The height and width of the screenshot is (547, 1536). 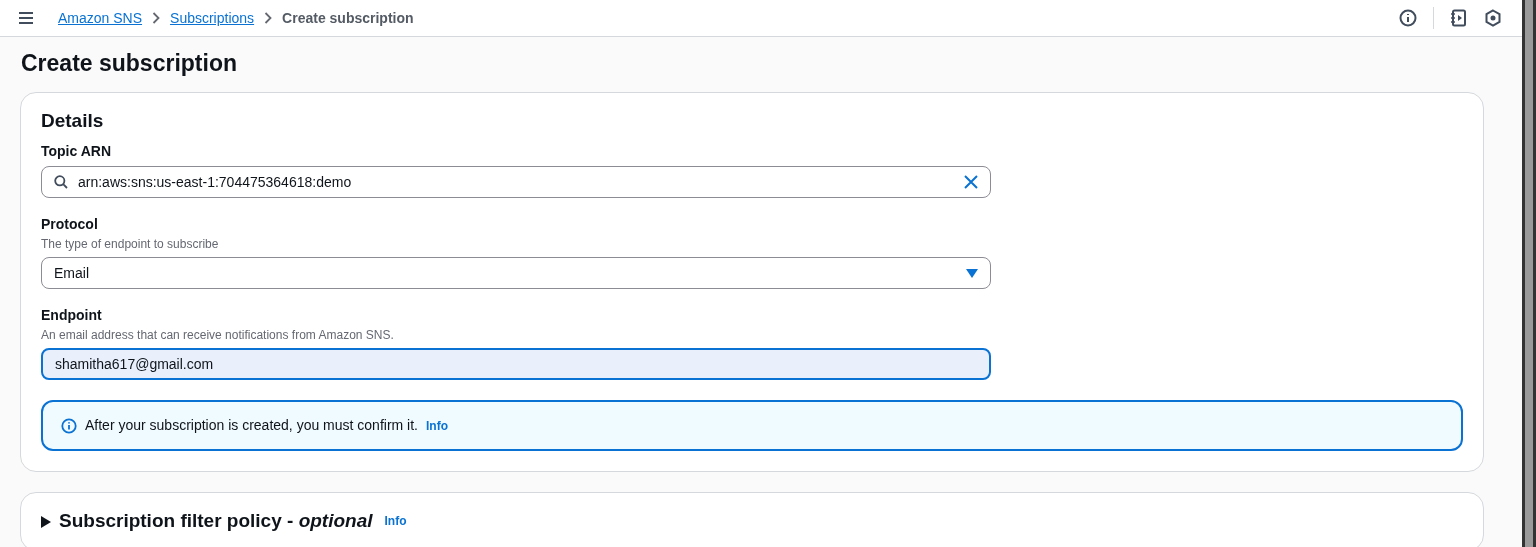 What do you see at coordinates (100, 18) in the screenshot?
I see `breadcrumb-link: Amazon SNS` at bounding box center [100, 18].